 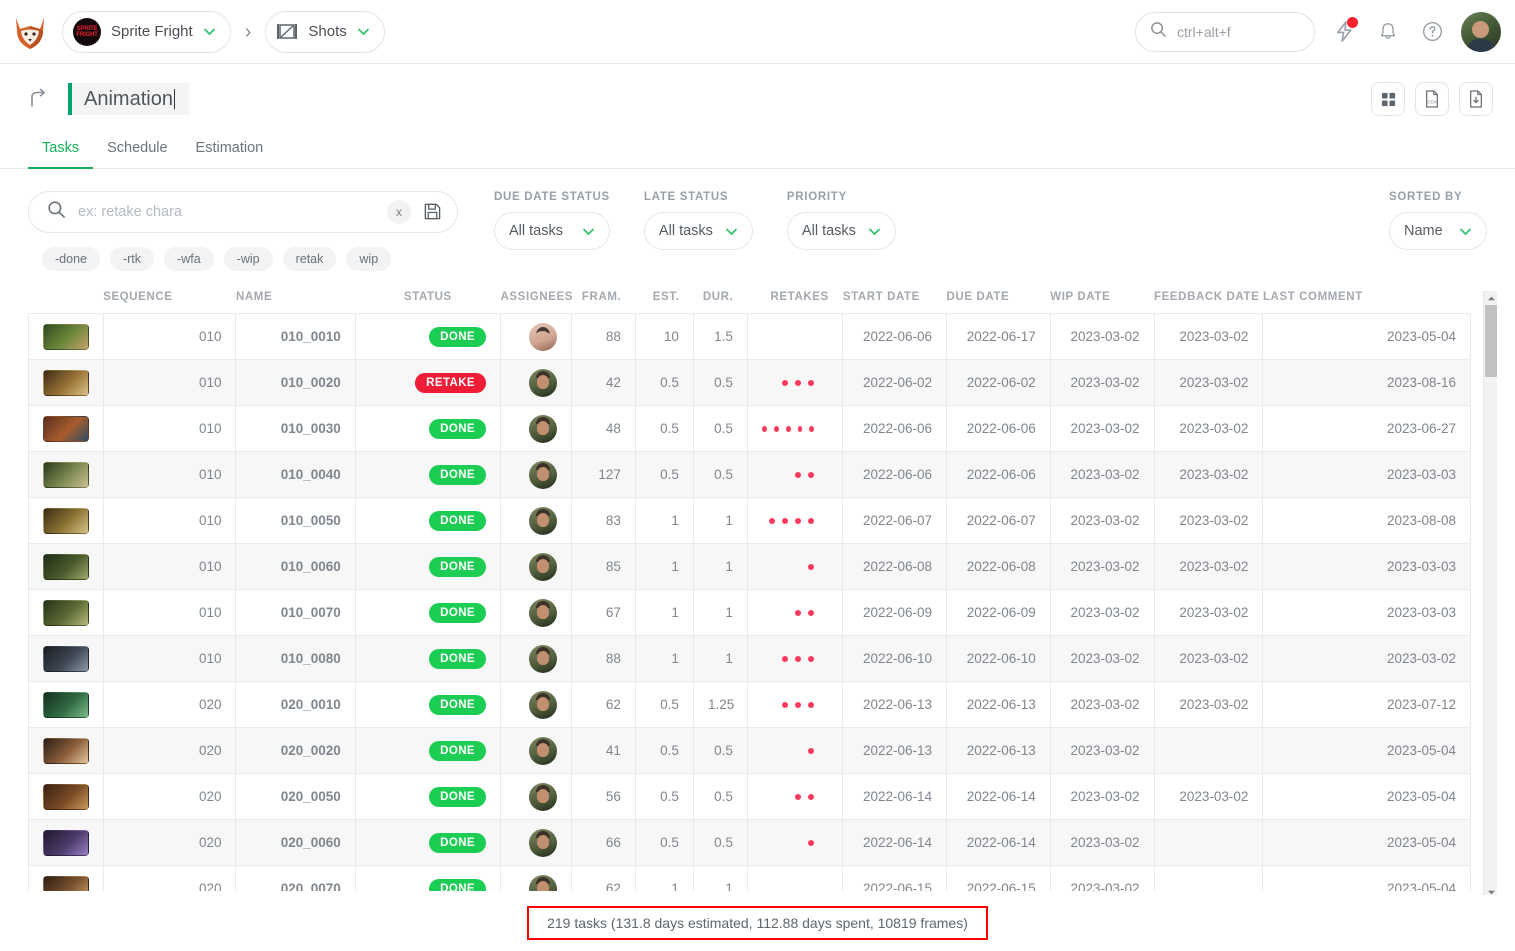 I want to click on filter-chip: -rtk, so click(x=132, y=259).